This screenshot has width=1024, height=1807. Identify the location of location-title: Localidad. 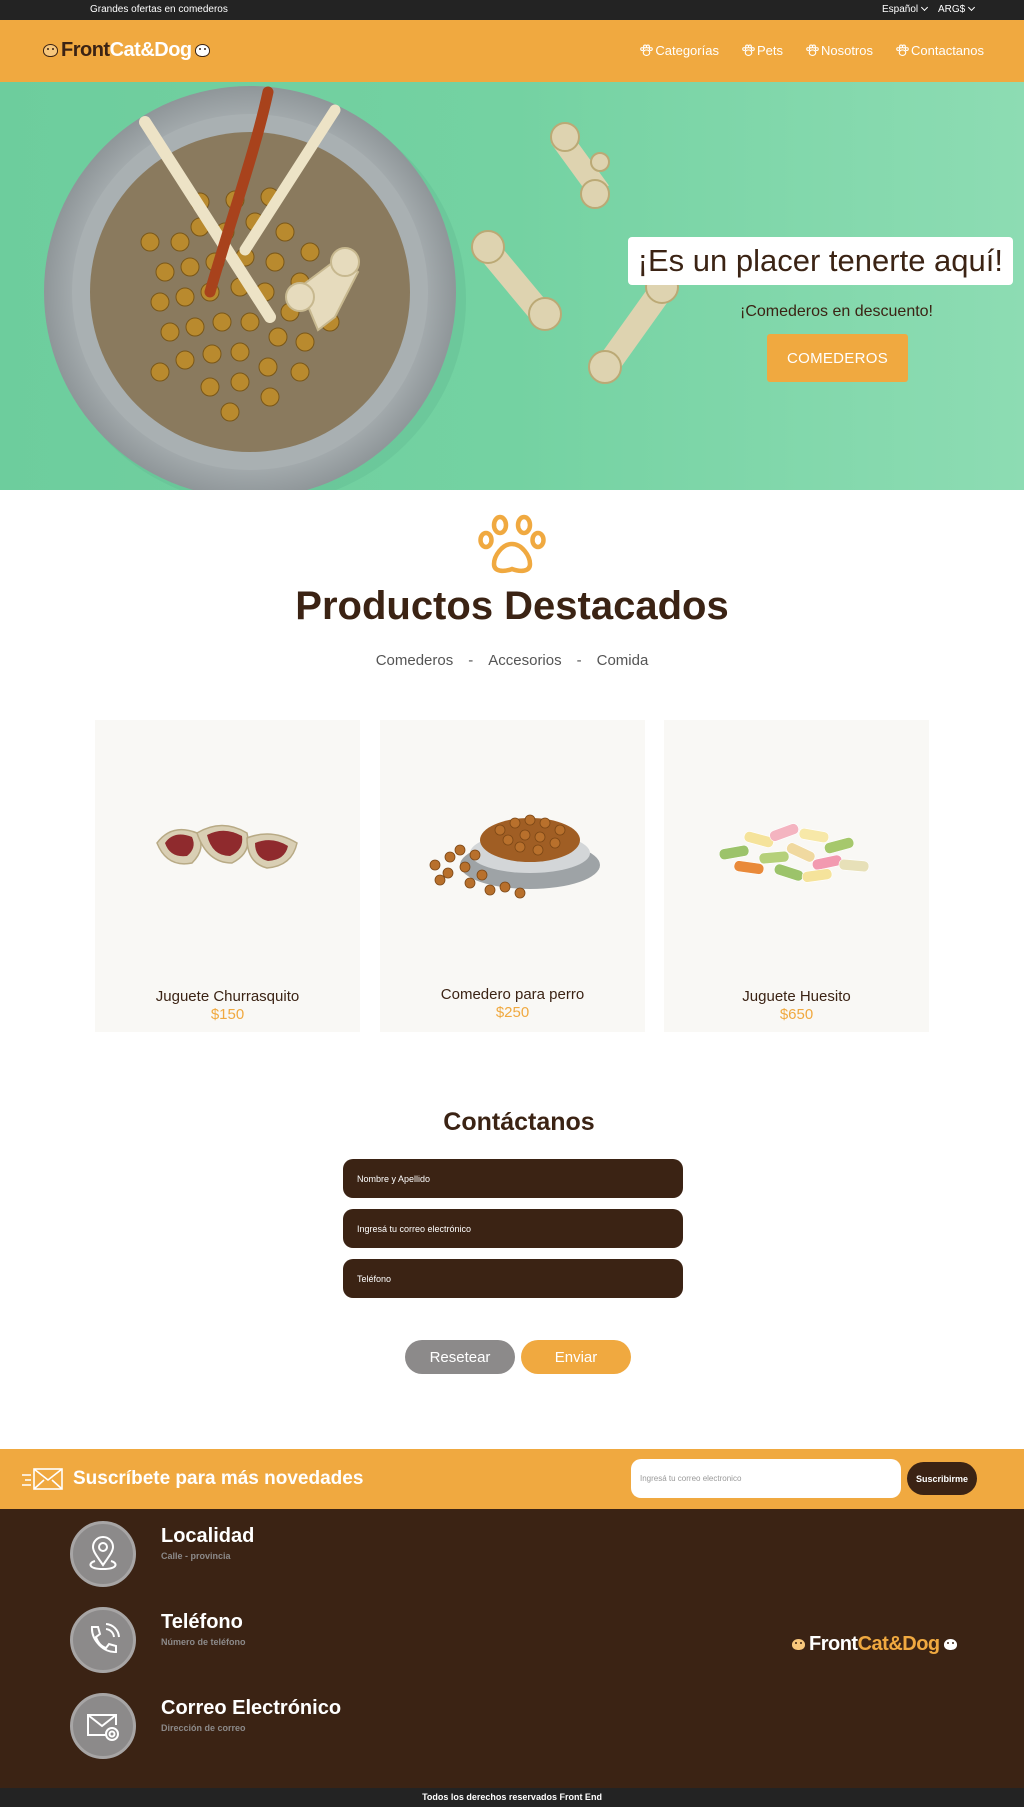
(208, 1536).